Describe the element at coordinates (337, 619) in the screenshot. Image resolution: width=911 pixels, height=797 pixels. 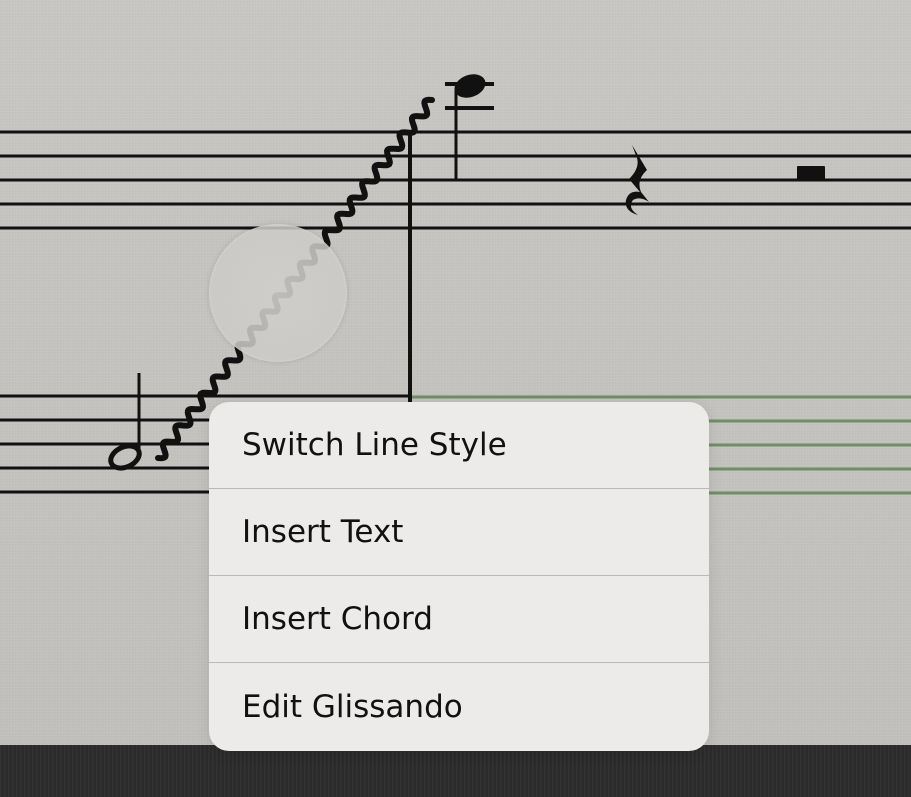
I see `menu-item-label: Insert Chord` at that location.